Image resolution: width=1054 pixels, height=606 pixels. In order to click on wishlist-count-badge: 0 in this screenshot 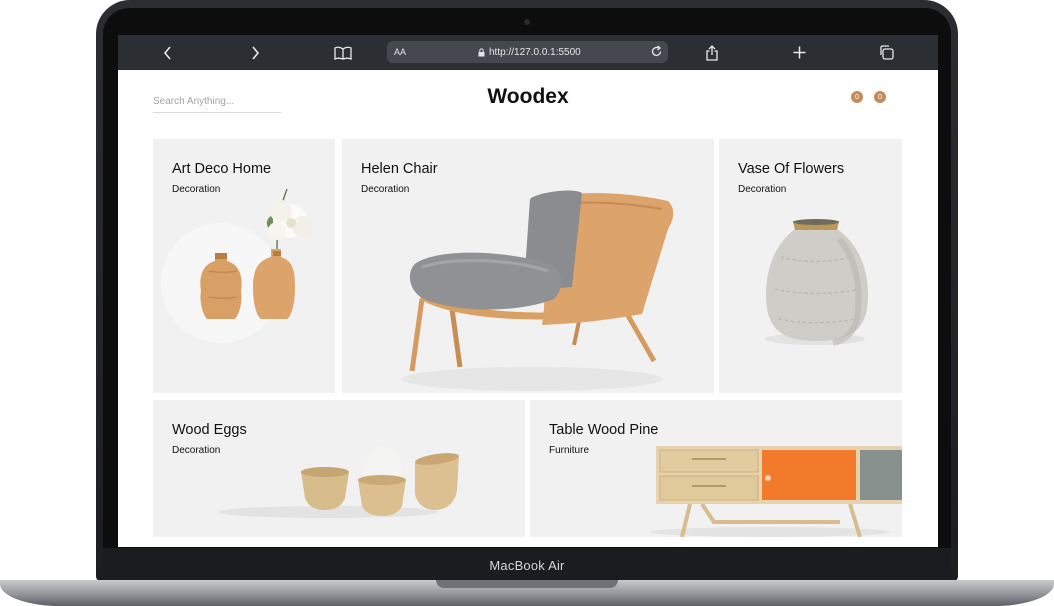, I will do `click(857, 97)`.